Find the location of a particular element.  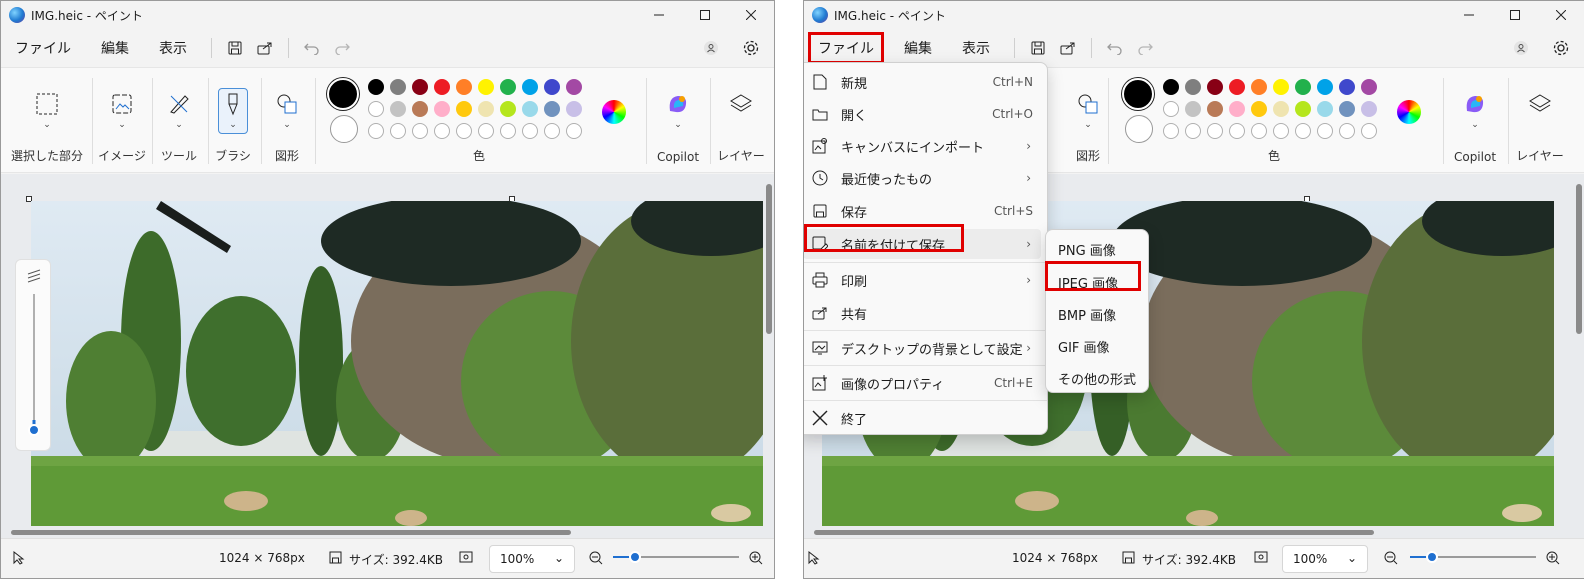

horizontal-scrollbar is located at coordinates (1094, 532).